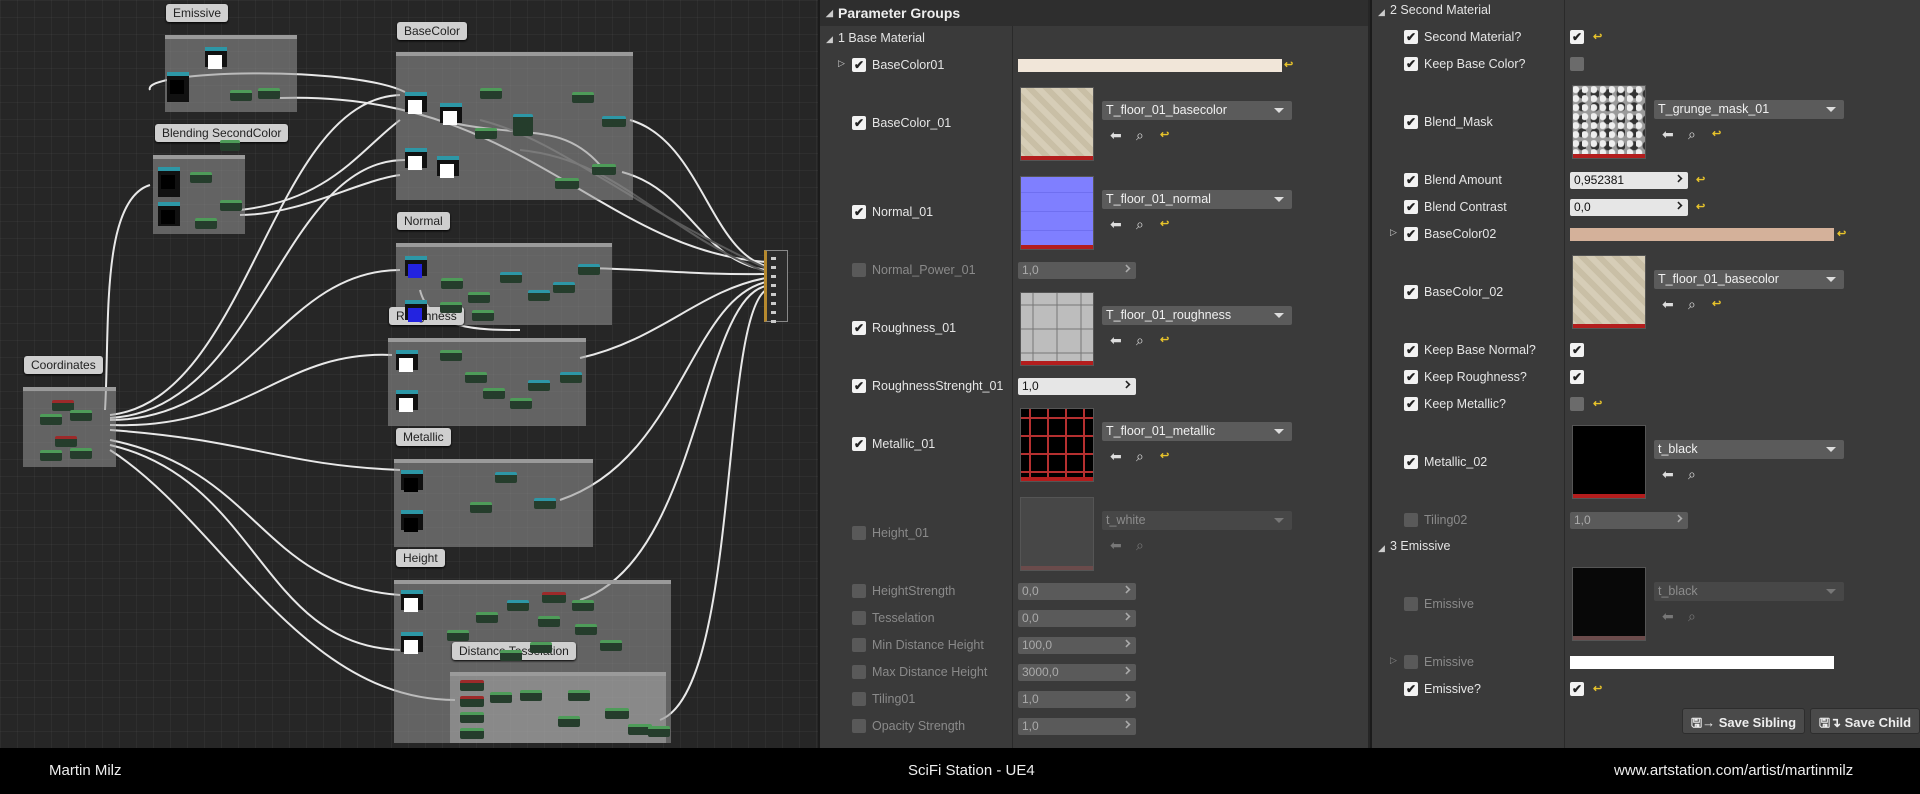 This screenshot has height=794, width=1920. I want to click on height-01-thumbnail, so click(1057, 534).